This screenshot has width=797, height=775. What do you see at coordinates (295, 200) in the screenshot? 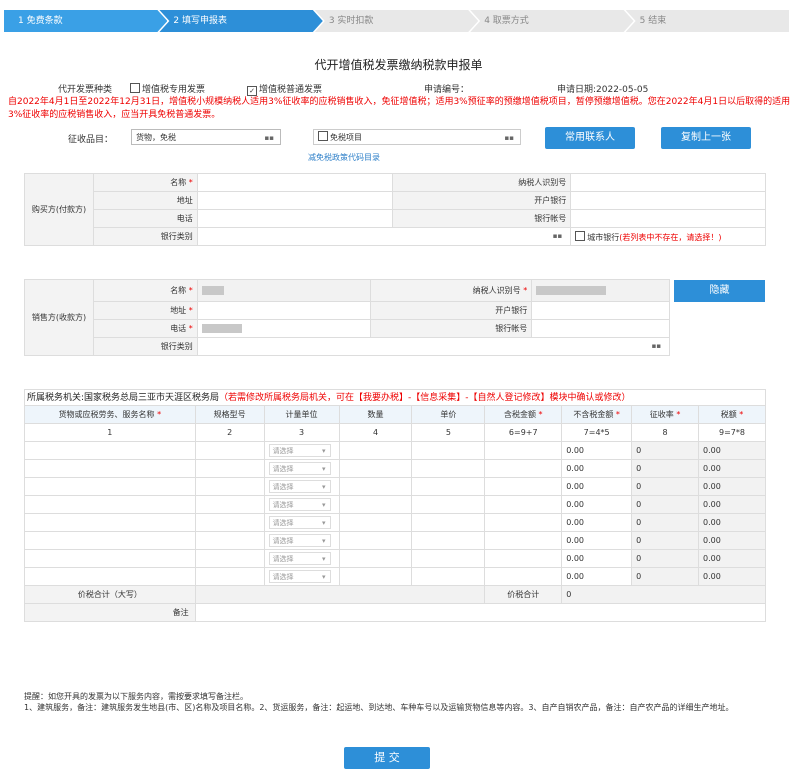
I see `buyer-address-field` at bounding box center [295, 200].